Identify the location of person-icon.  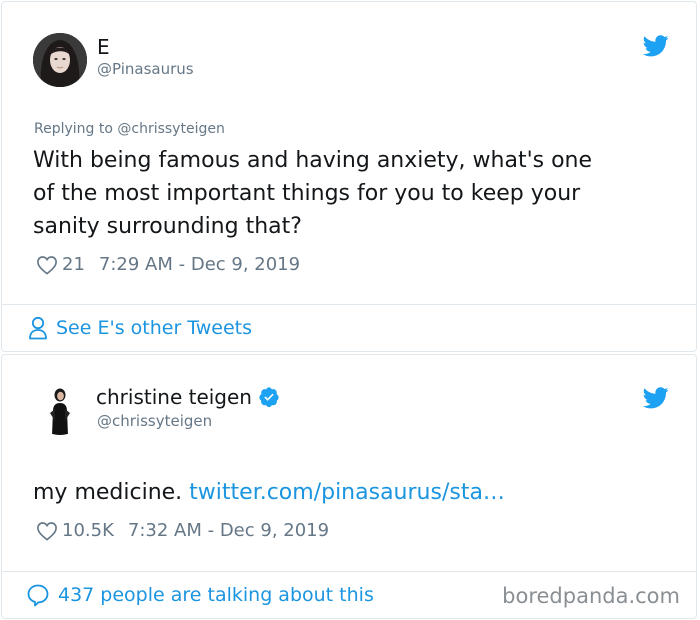
(38, 328).